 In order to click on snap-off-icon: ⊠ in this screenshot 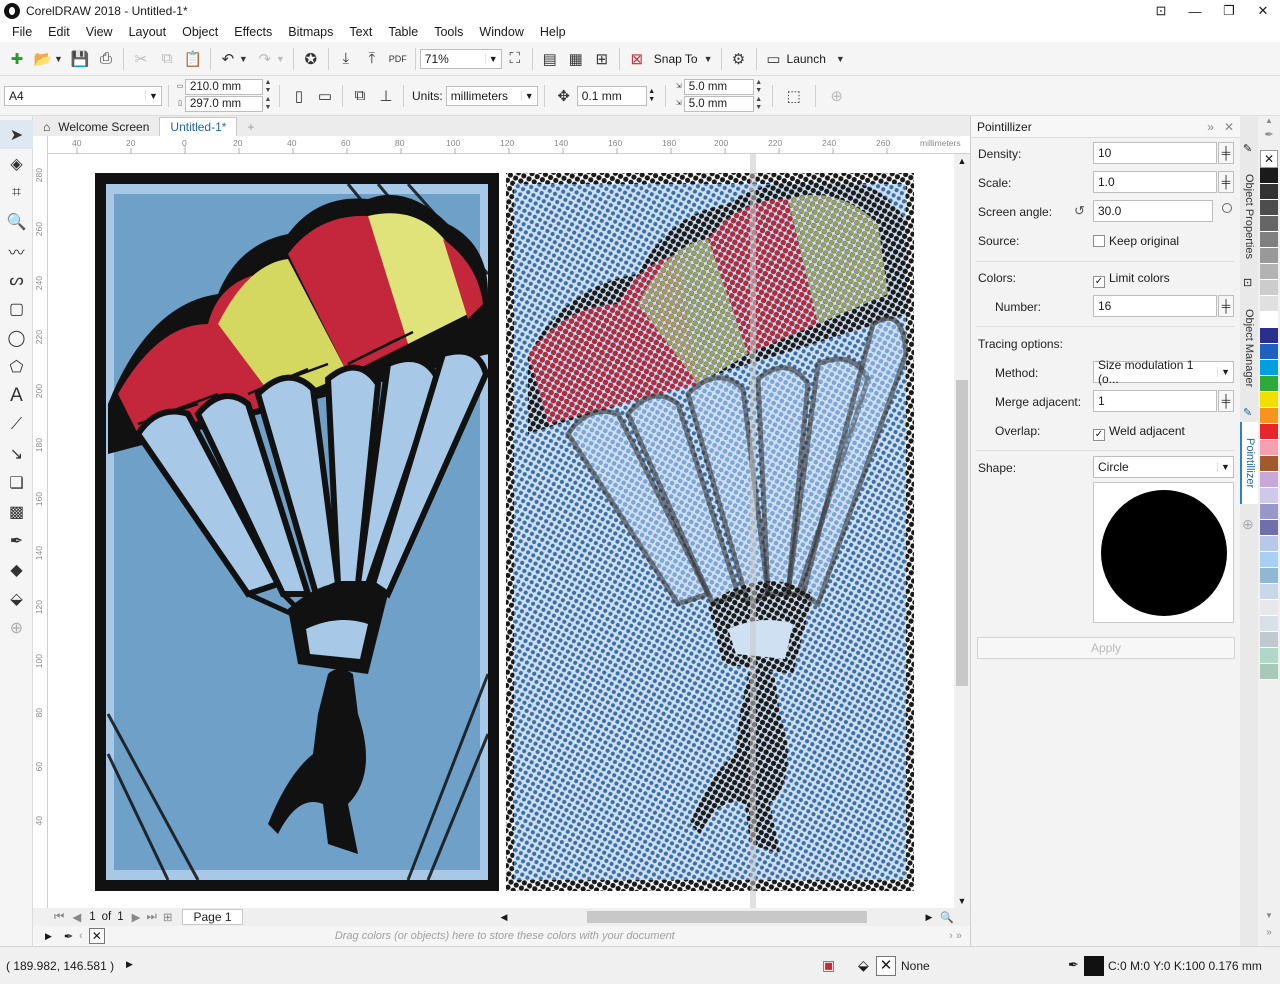, I will do `click(637, 59)`.